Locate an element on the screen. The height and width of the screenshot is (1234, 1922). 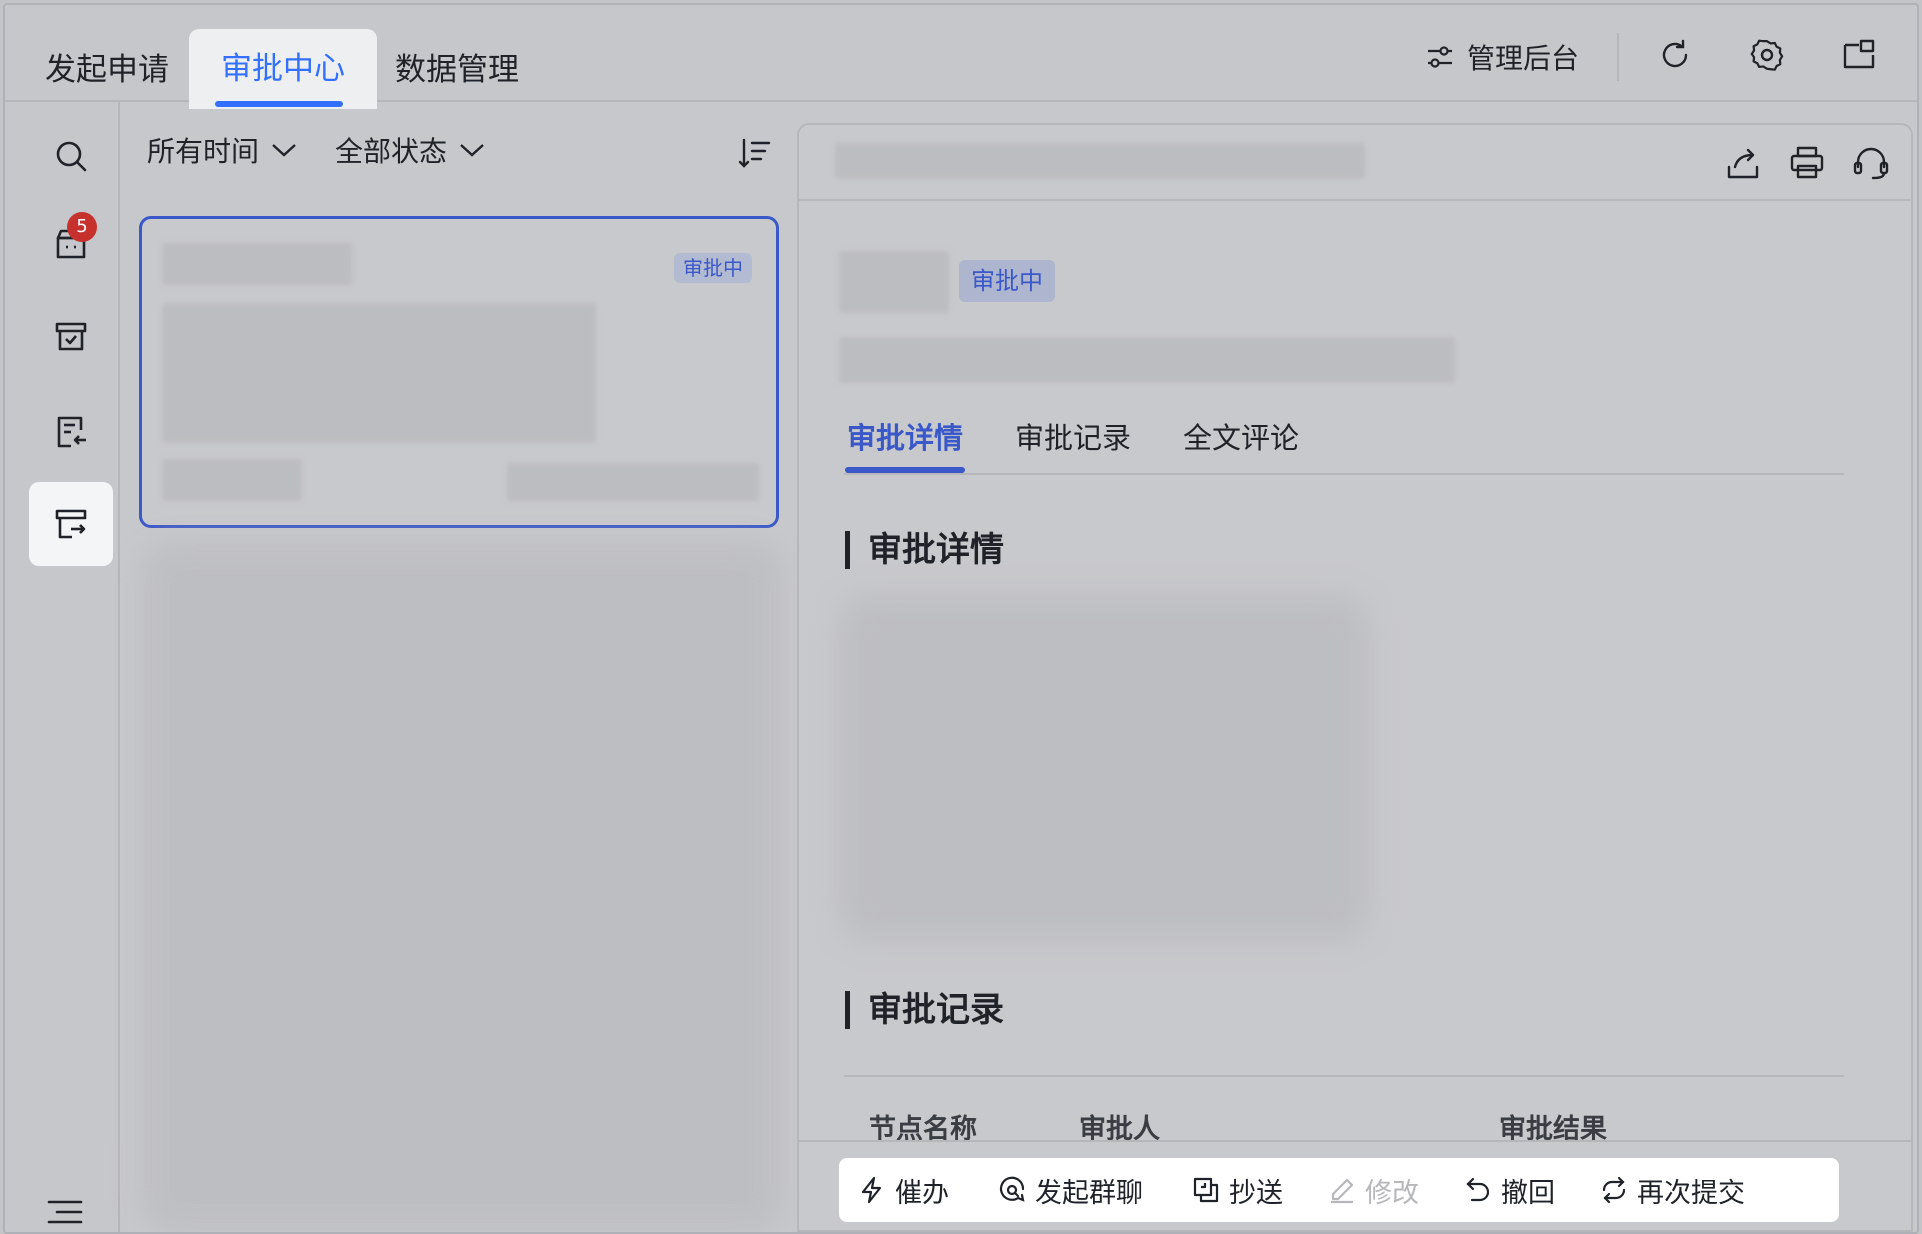
rail-processed is located at coordinates (71, 336).